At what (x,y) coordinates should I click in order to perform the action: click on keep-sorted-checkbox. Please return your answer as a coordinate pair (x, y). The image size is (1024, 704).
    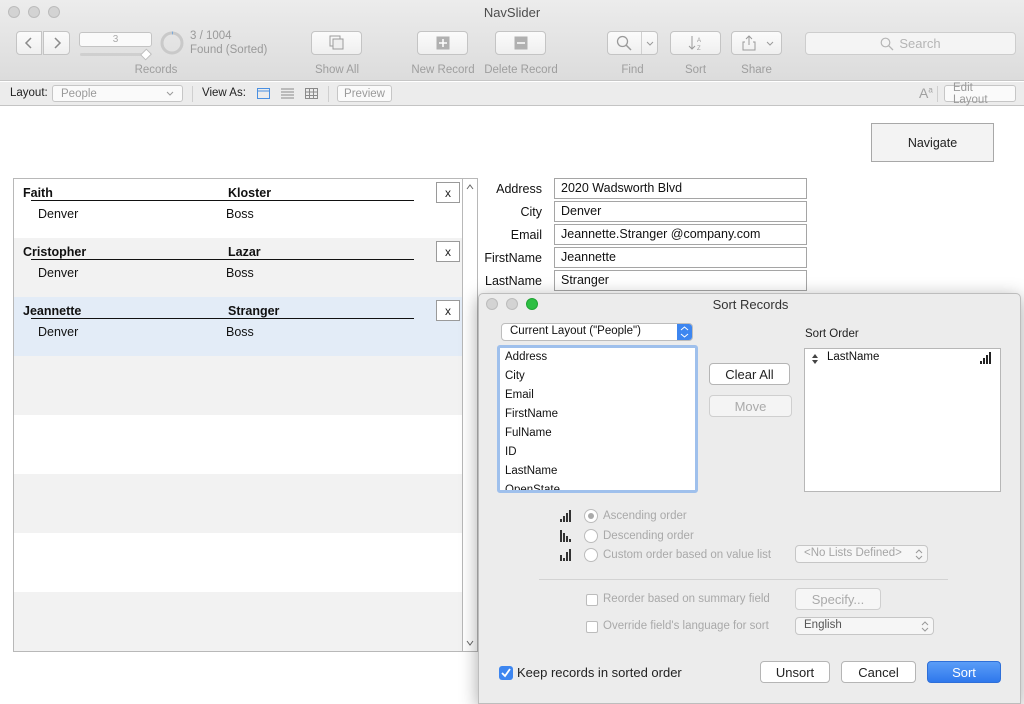
    Looking at the image, I should click on (506, 673).